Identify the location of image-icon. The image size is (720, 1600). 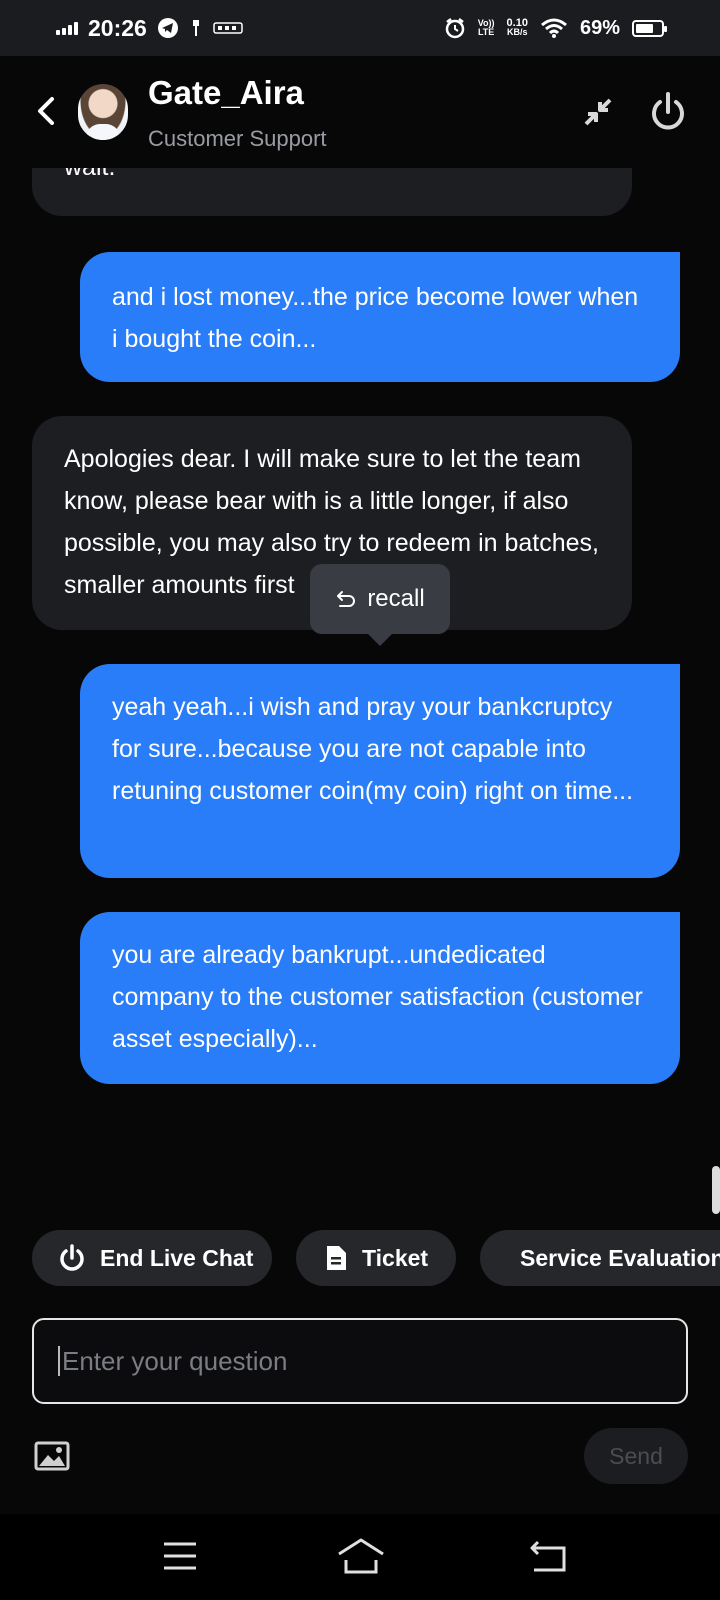
(52, 1456).